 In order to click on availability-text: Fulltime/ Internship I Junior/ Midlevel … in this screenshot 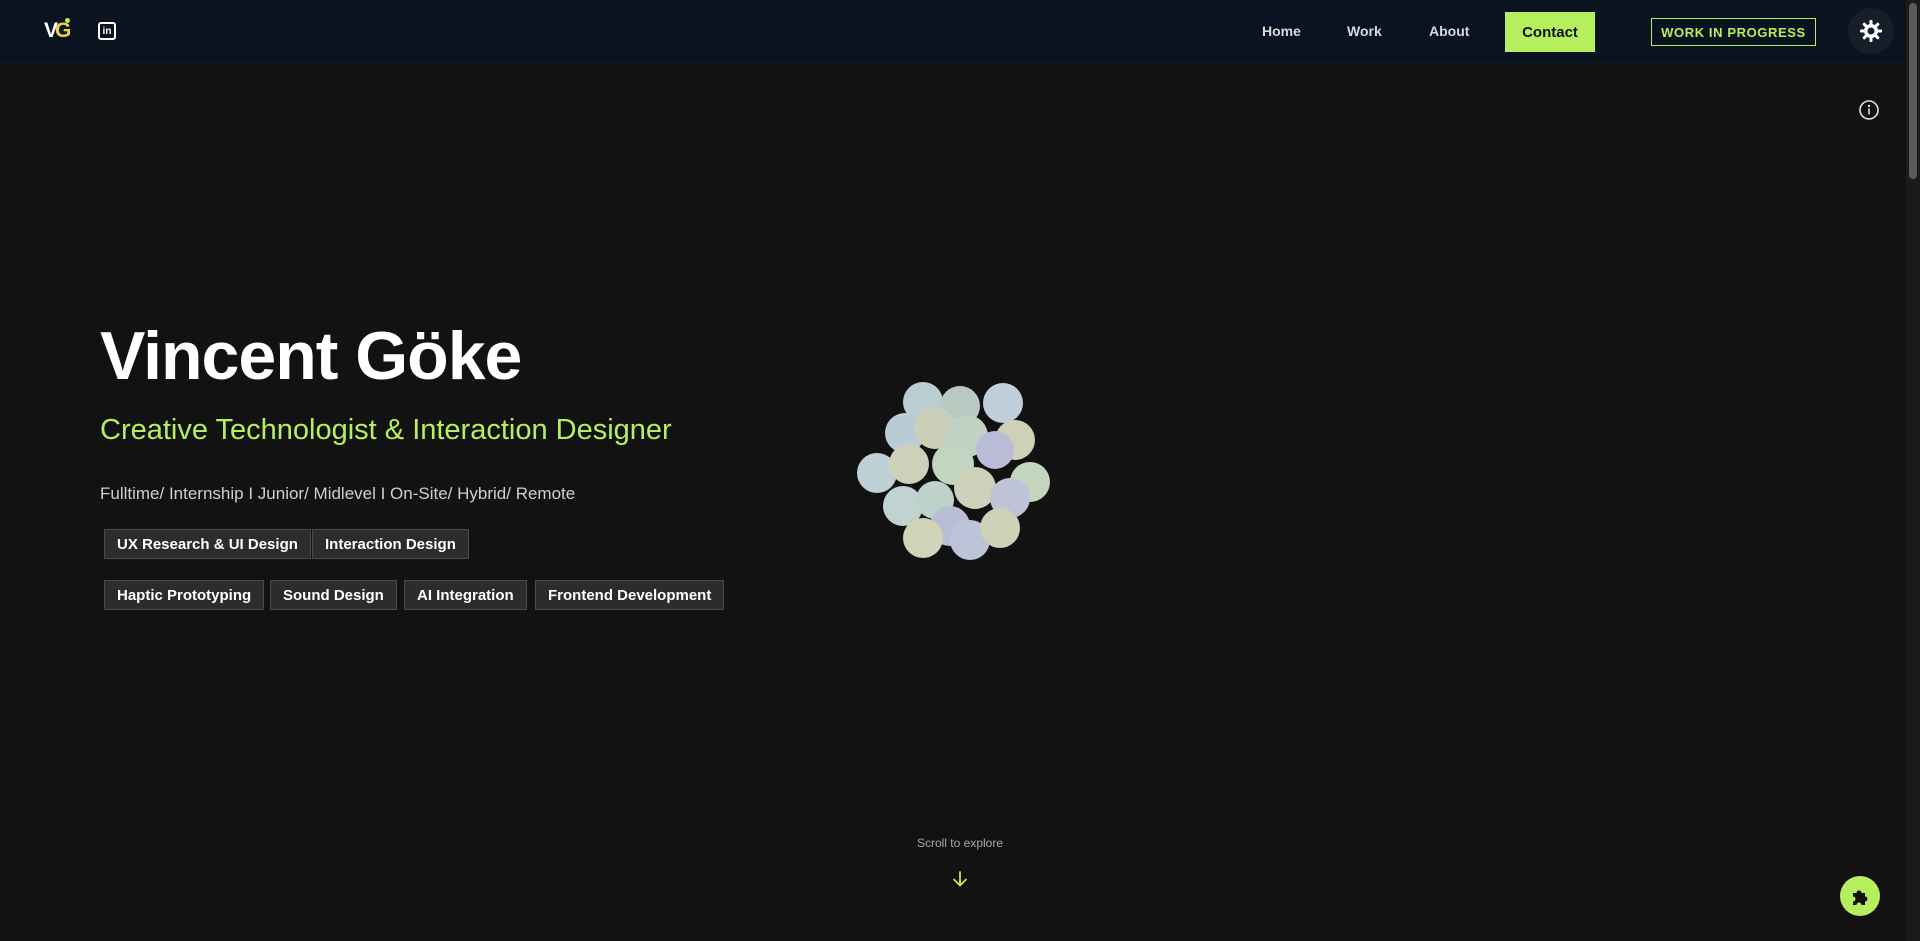, I will do `click(338, 493)`.